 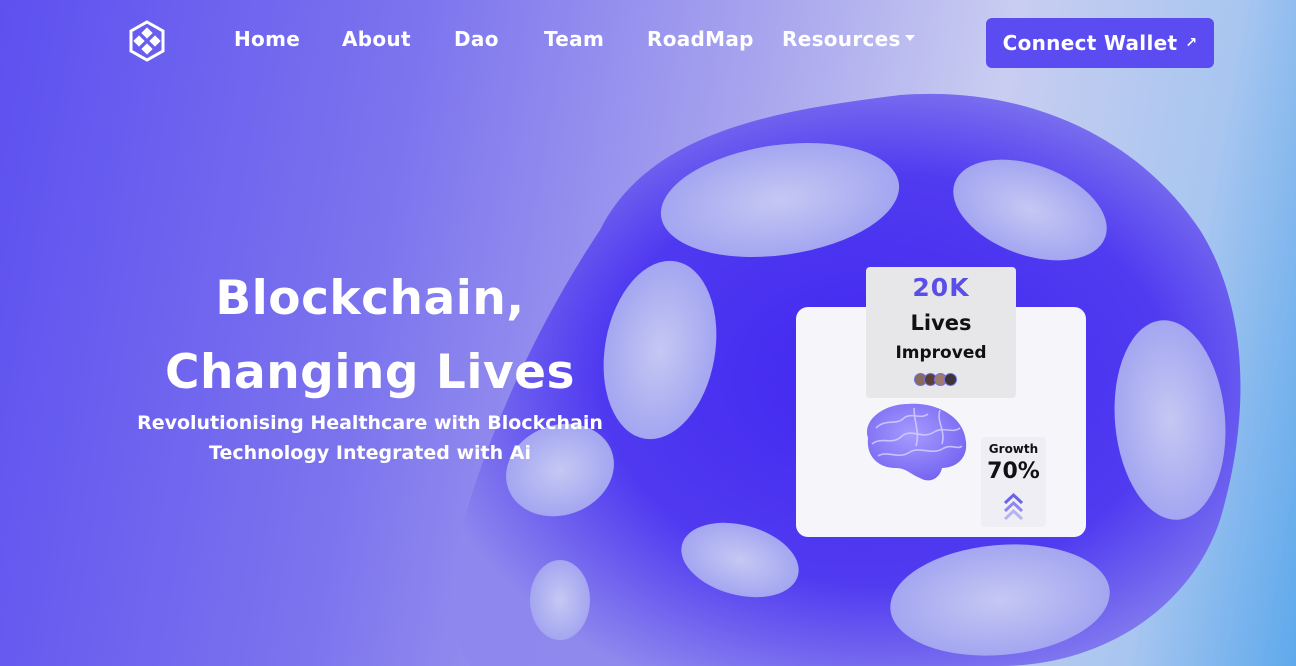 I want to click on hex-cross-logo-icon, so click(x=147, y=41).